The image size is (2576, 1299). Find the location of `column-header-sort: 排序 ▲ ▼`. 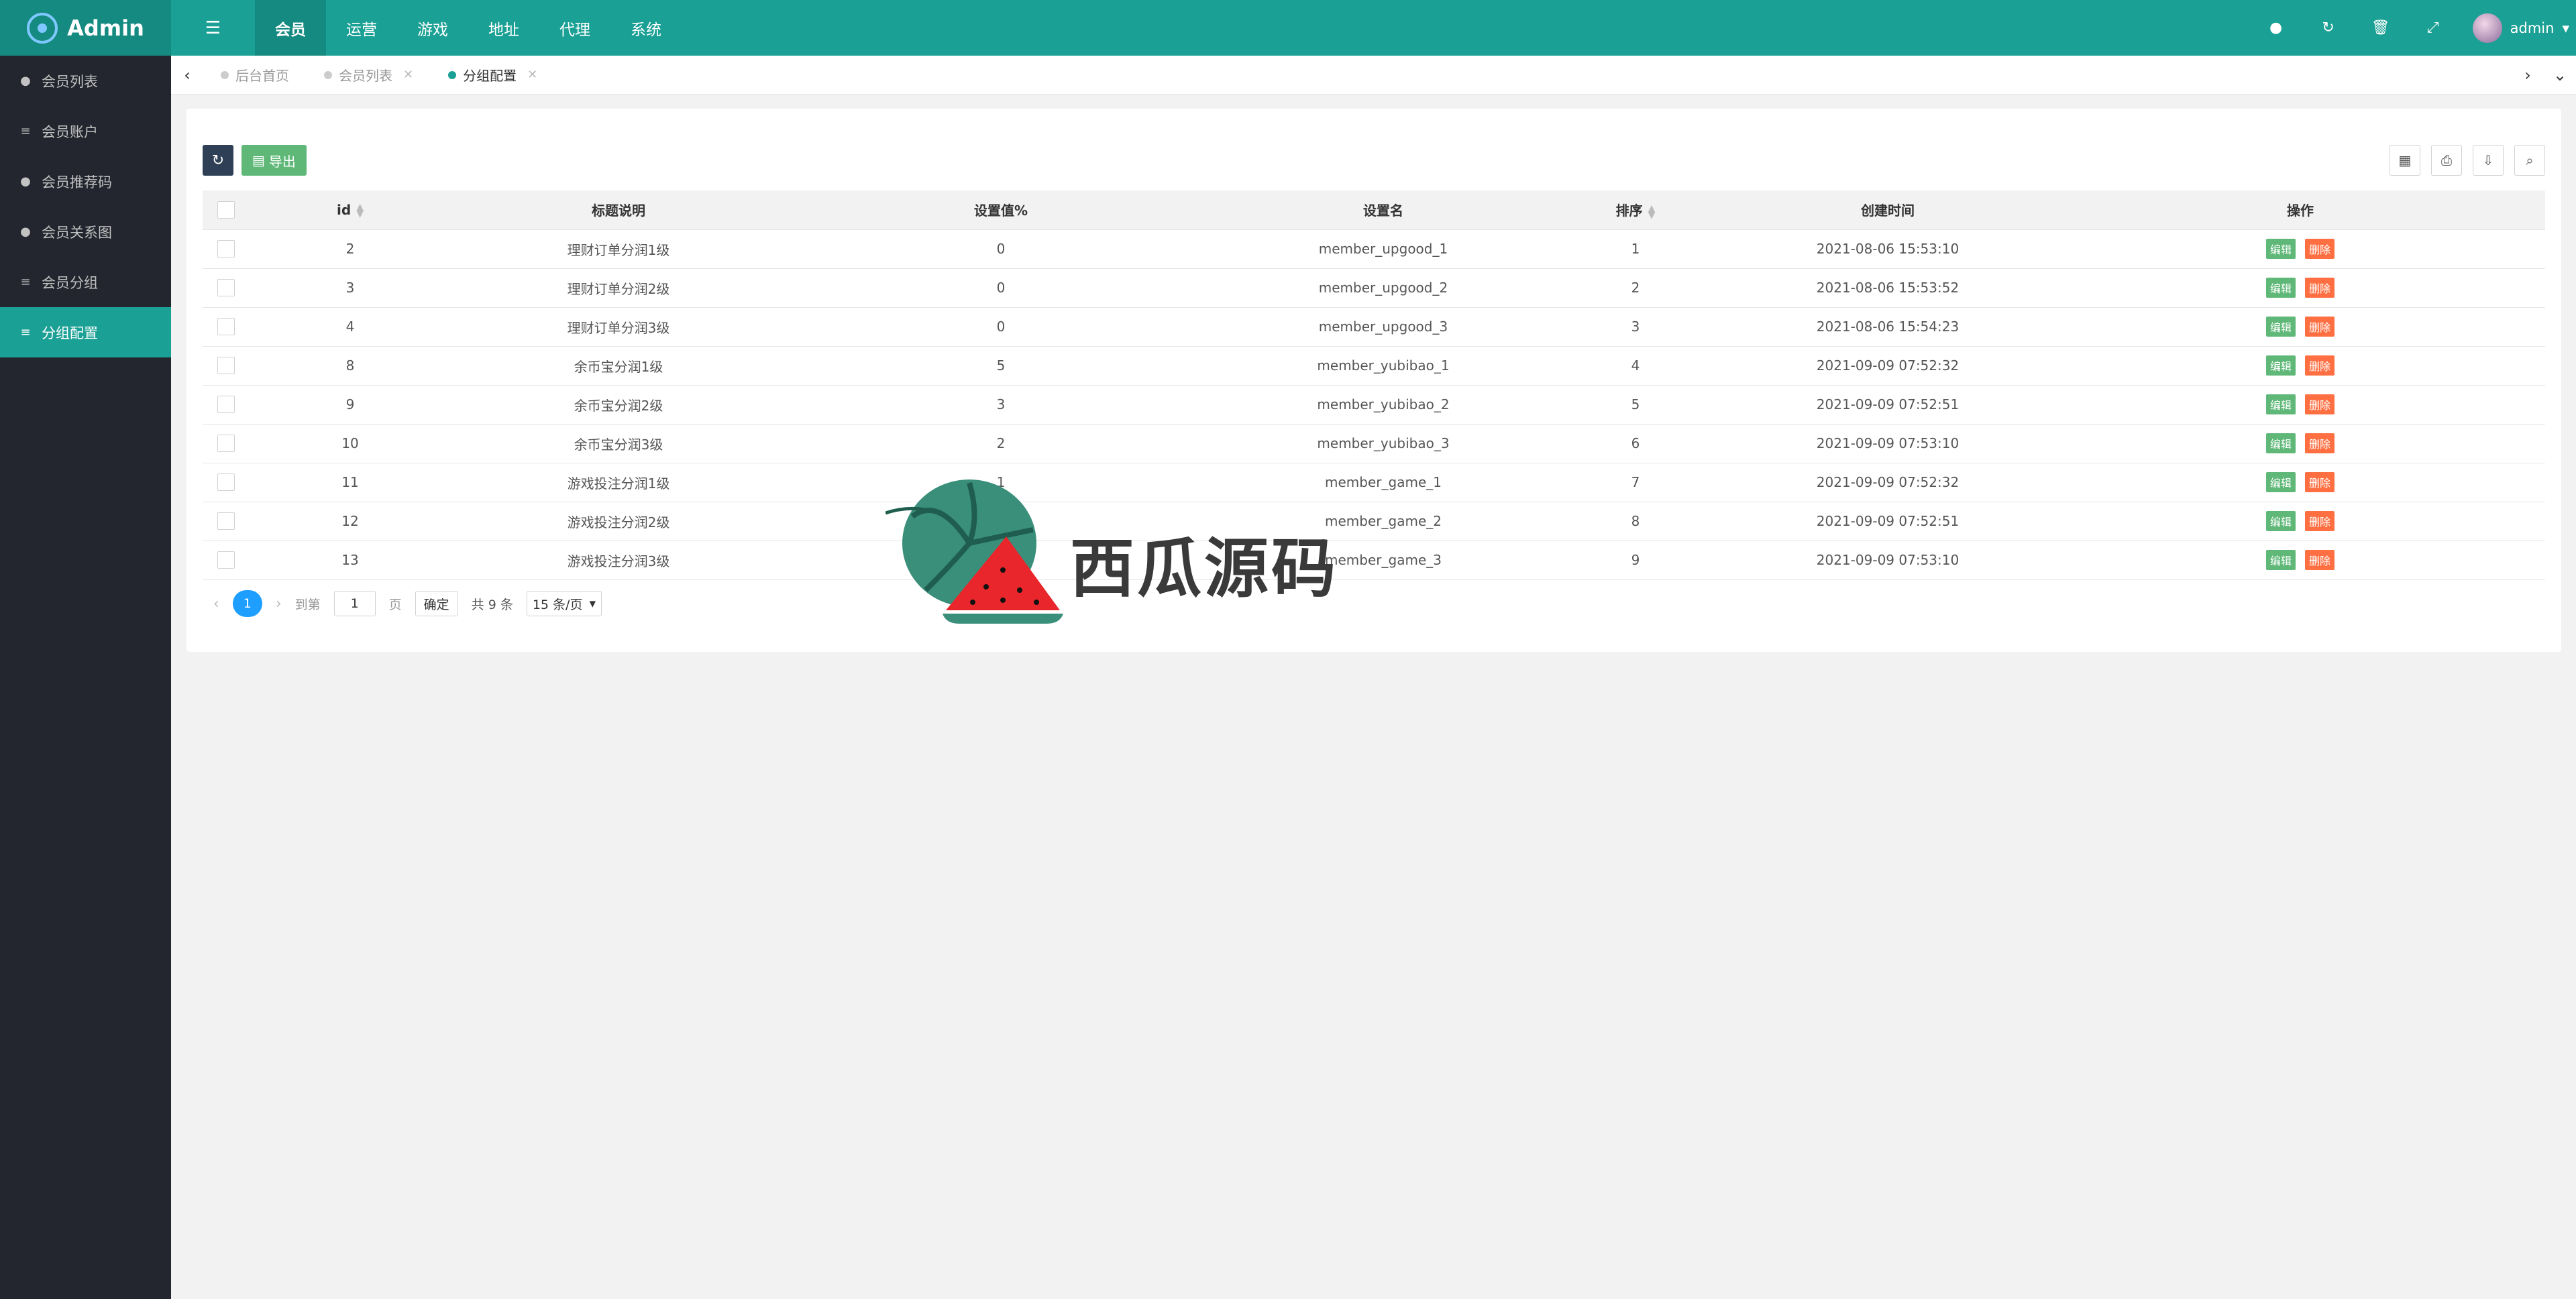

column-header-sort: 排序 ▲ ▼ is located at coordinates (1635, 210).